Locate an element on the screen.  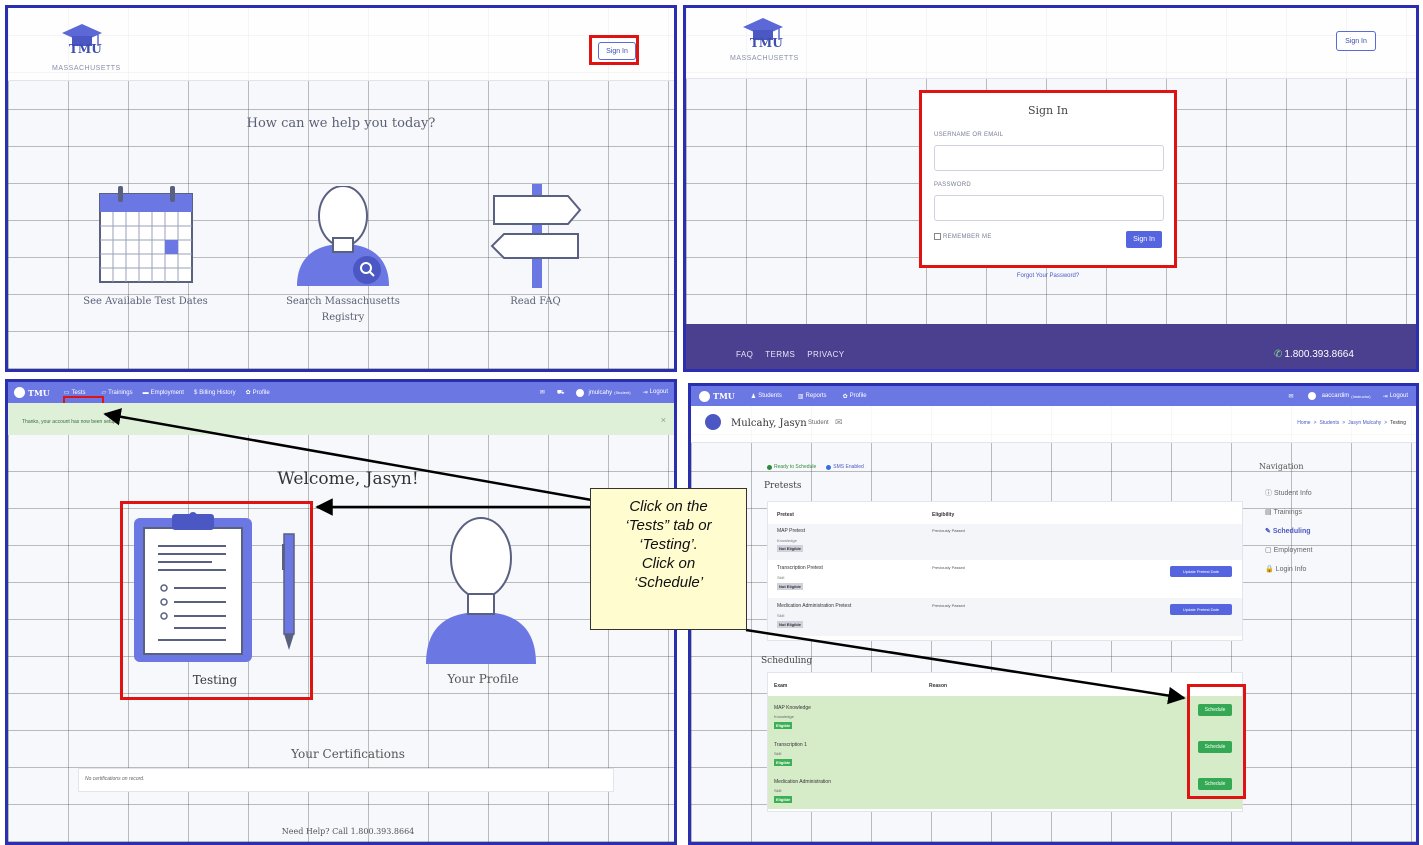
logout-icon: ⇥ is located at coordinates (645, 393).